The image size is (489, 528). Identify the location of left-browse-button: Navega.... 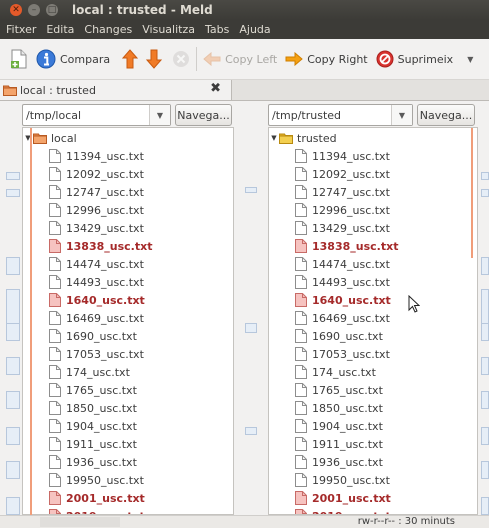
(203, 115).